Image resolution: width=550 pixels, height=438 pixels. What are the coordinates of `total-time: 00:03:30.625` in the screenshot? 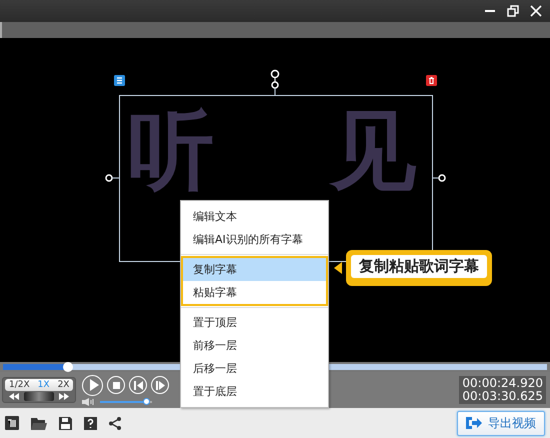 It's located at (502, 396).